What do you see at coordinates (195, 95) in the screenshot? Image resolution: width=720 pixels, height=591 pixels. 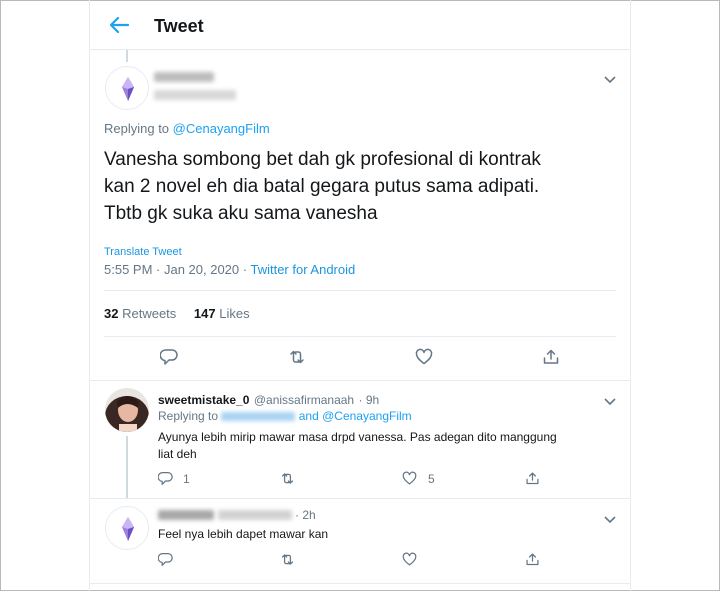 I see `author-handle-blurred: xxxxxxxxxxxx` at bounding box center [195, 95].